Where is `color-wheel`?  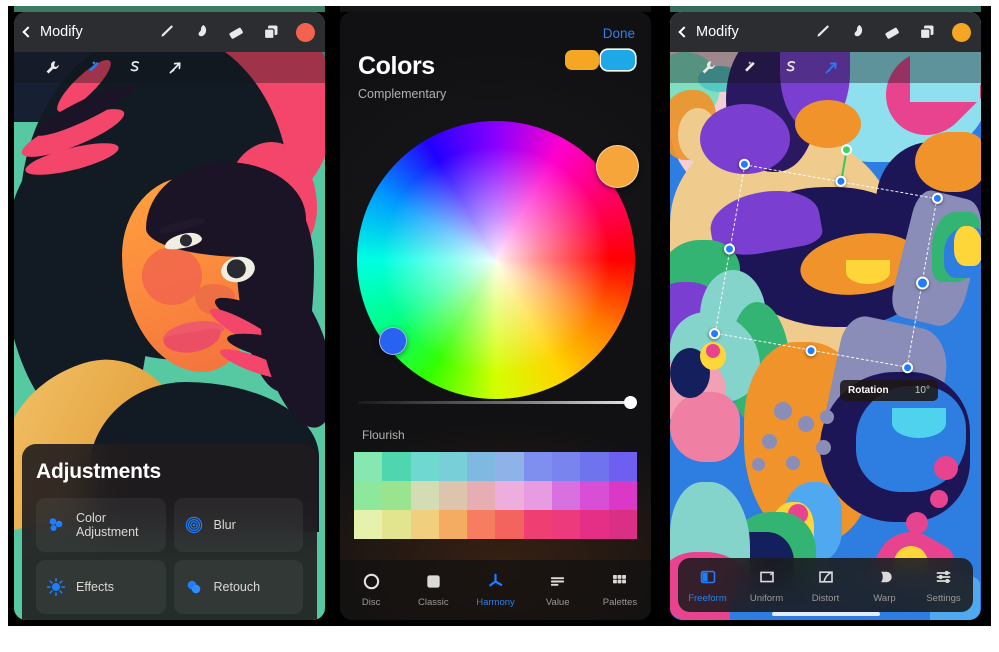 color-wheel is located at coordinates (497, 260).